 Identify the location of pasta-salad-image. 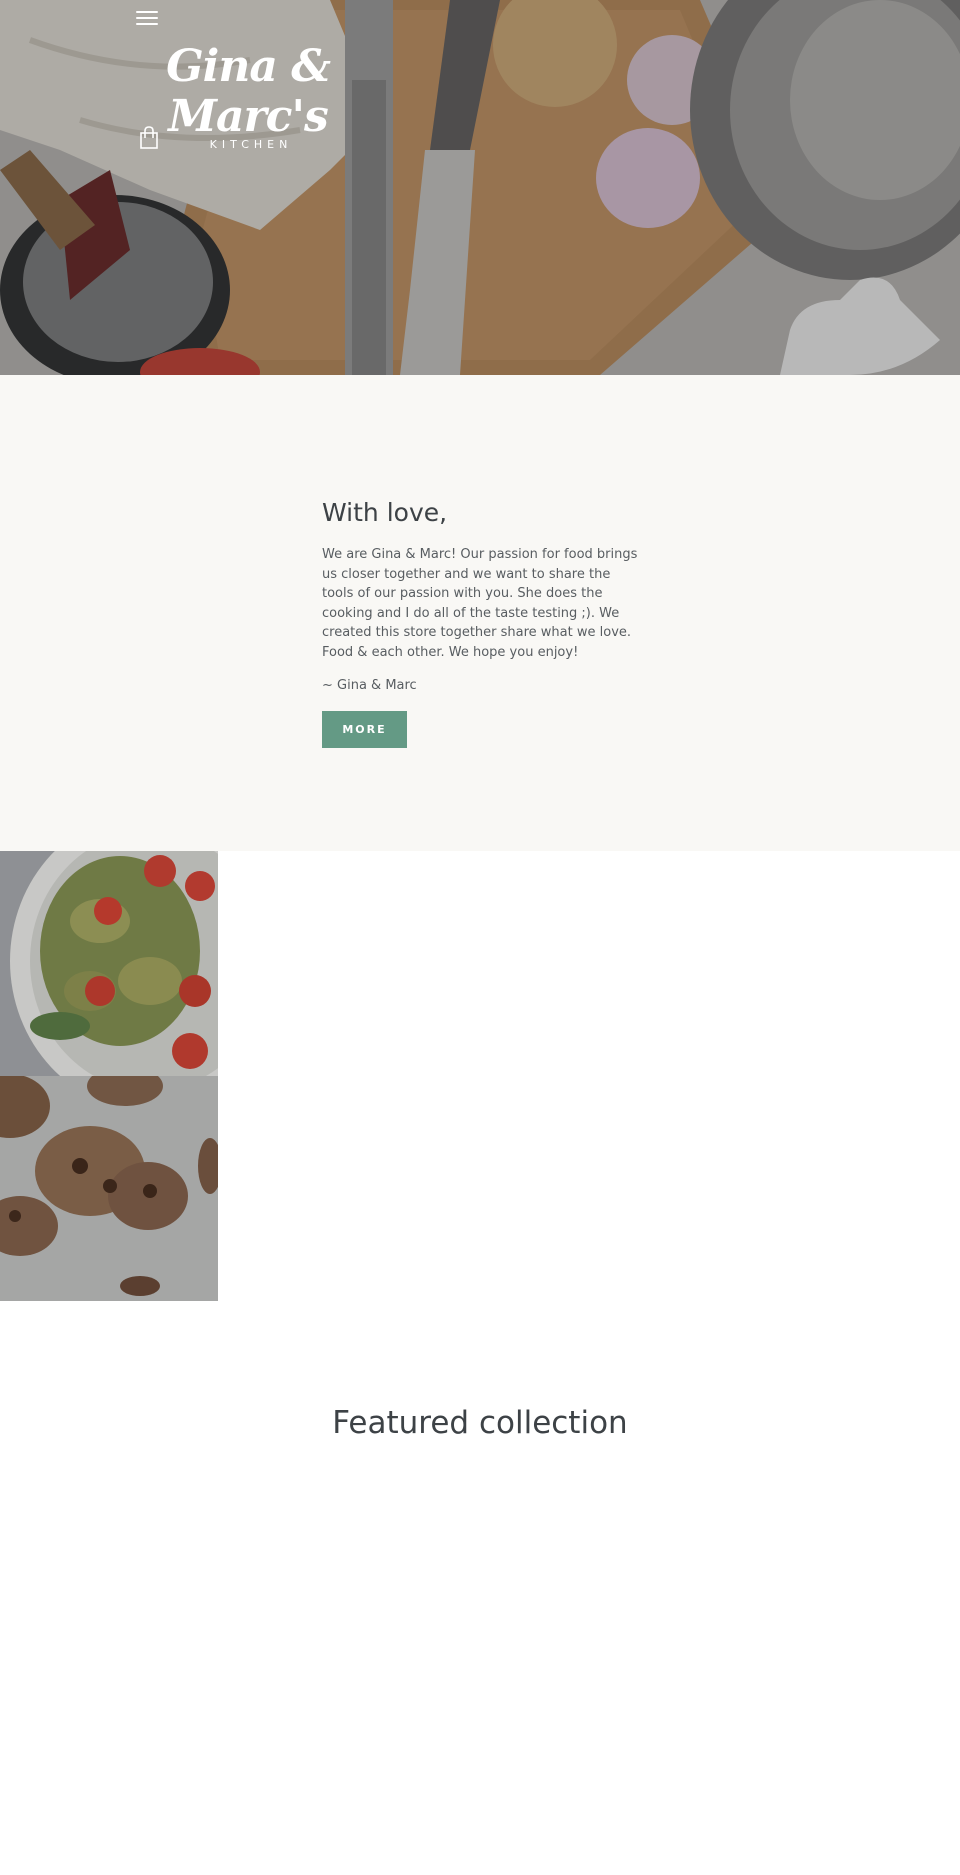
(109, 963).